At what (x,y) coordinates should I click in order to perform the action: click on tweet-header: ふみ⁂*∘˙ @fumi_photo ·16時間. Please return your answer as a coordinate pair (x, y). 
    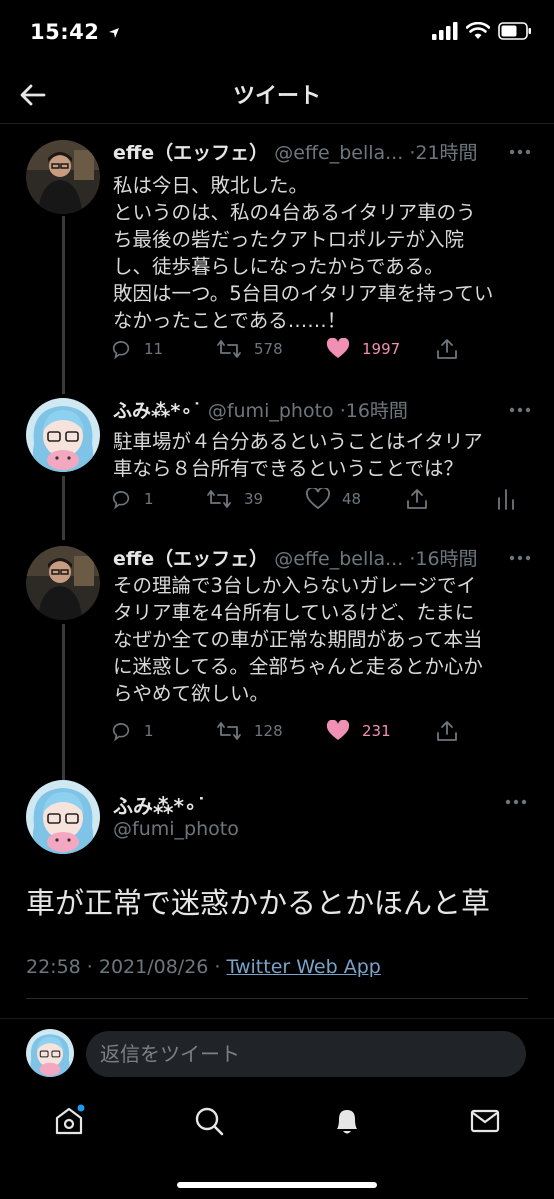
    Looking at the image, I should click on (323, 410).